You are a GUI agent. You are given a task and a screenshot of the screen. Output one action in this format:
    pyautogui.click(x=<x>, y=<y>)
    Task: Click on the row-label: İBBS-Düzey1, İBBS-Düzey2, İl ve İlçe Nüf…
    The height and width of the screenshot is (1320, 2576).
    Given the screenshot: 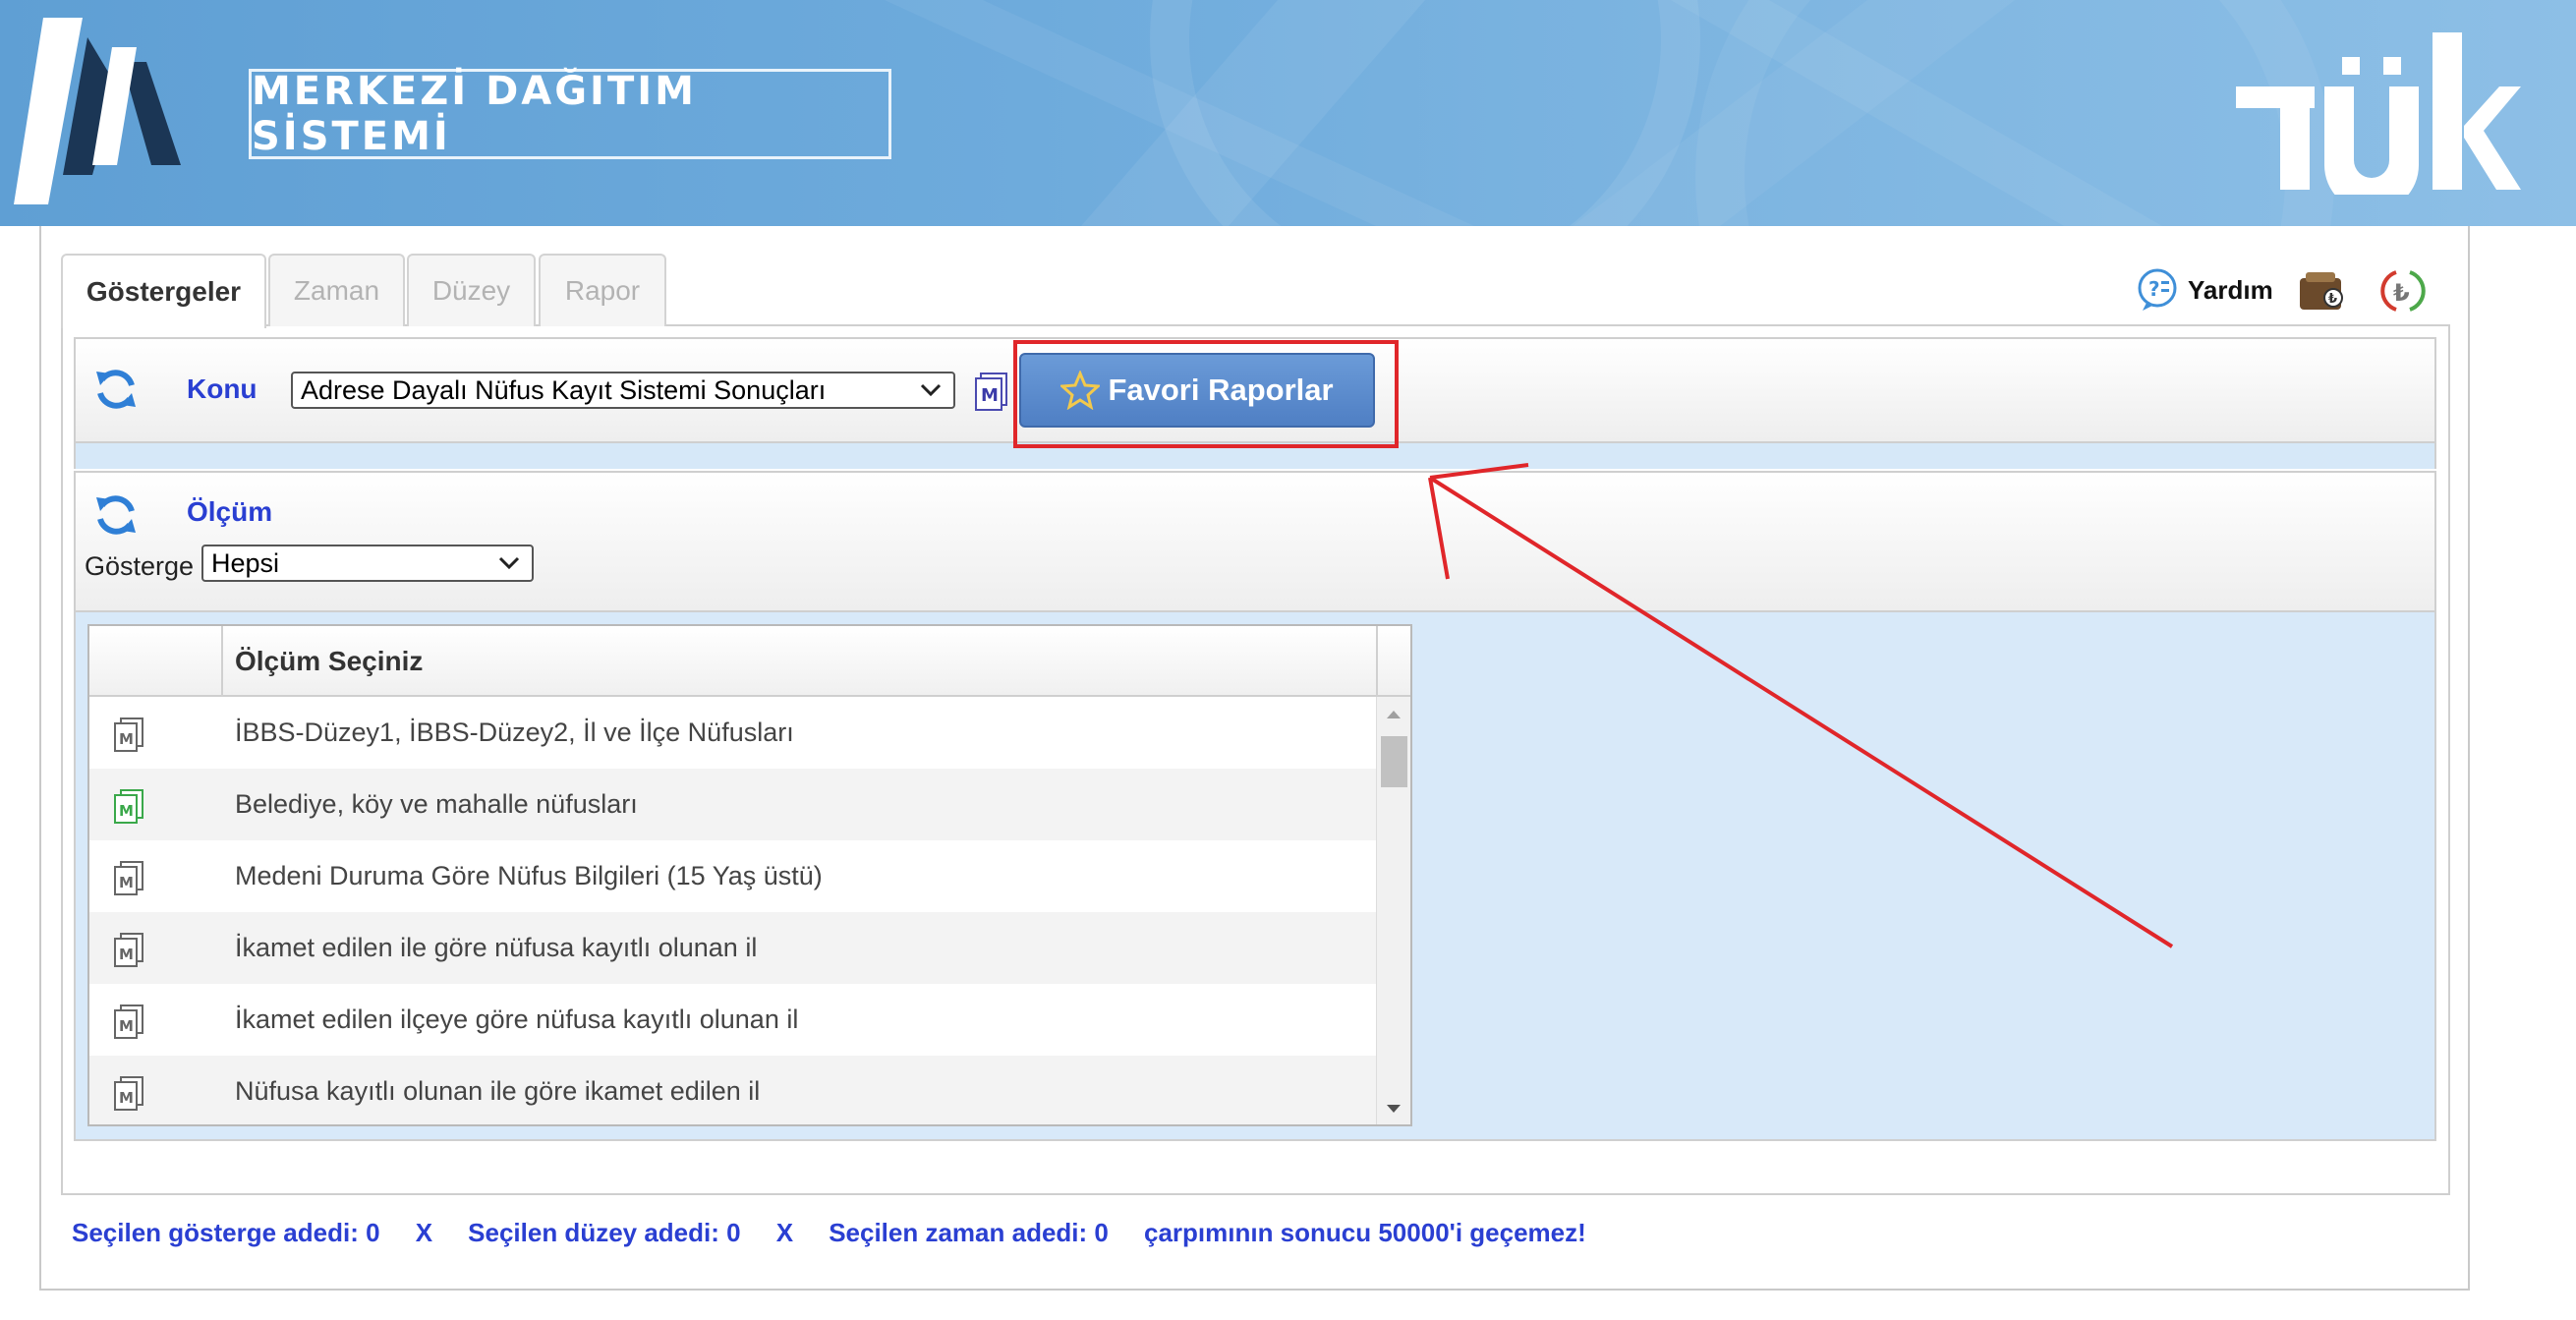 What is the action you would take?
    pyautogui.click(x=515, y=732)
    